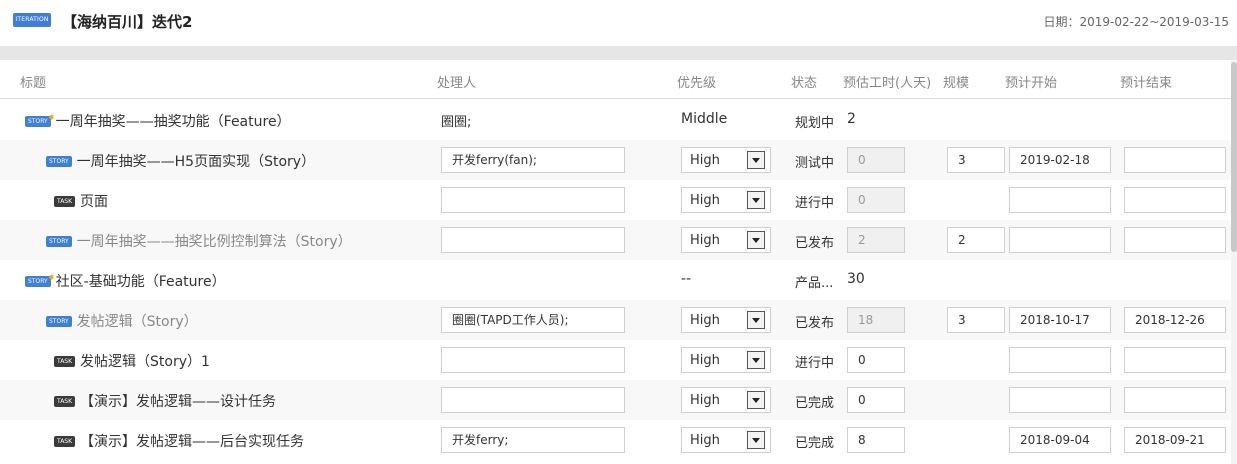  What do you see at coordinates (1031, 81) in the screenshot?
I see `column-start: 预计开始` at bounding box center [1031, 81].